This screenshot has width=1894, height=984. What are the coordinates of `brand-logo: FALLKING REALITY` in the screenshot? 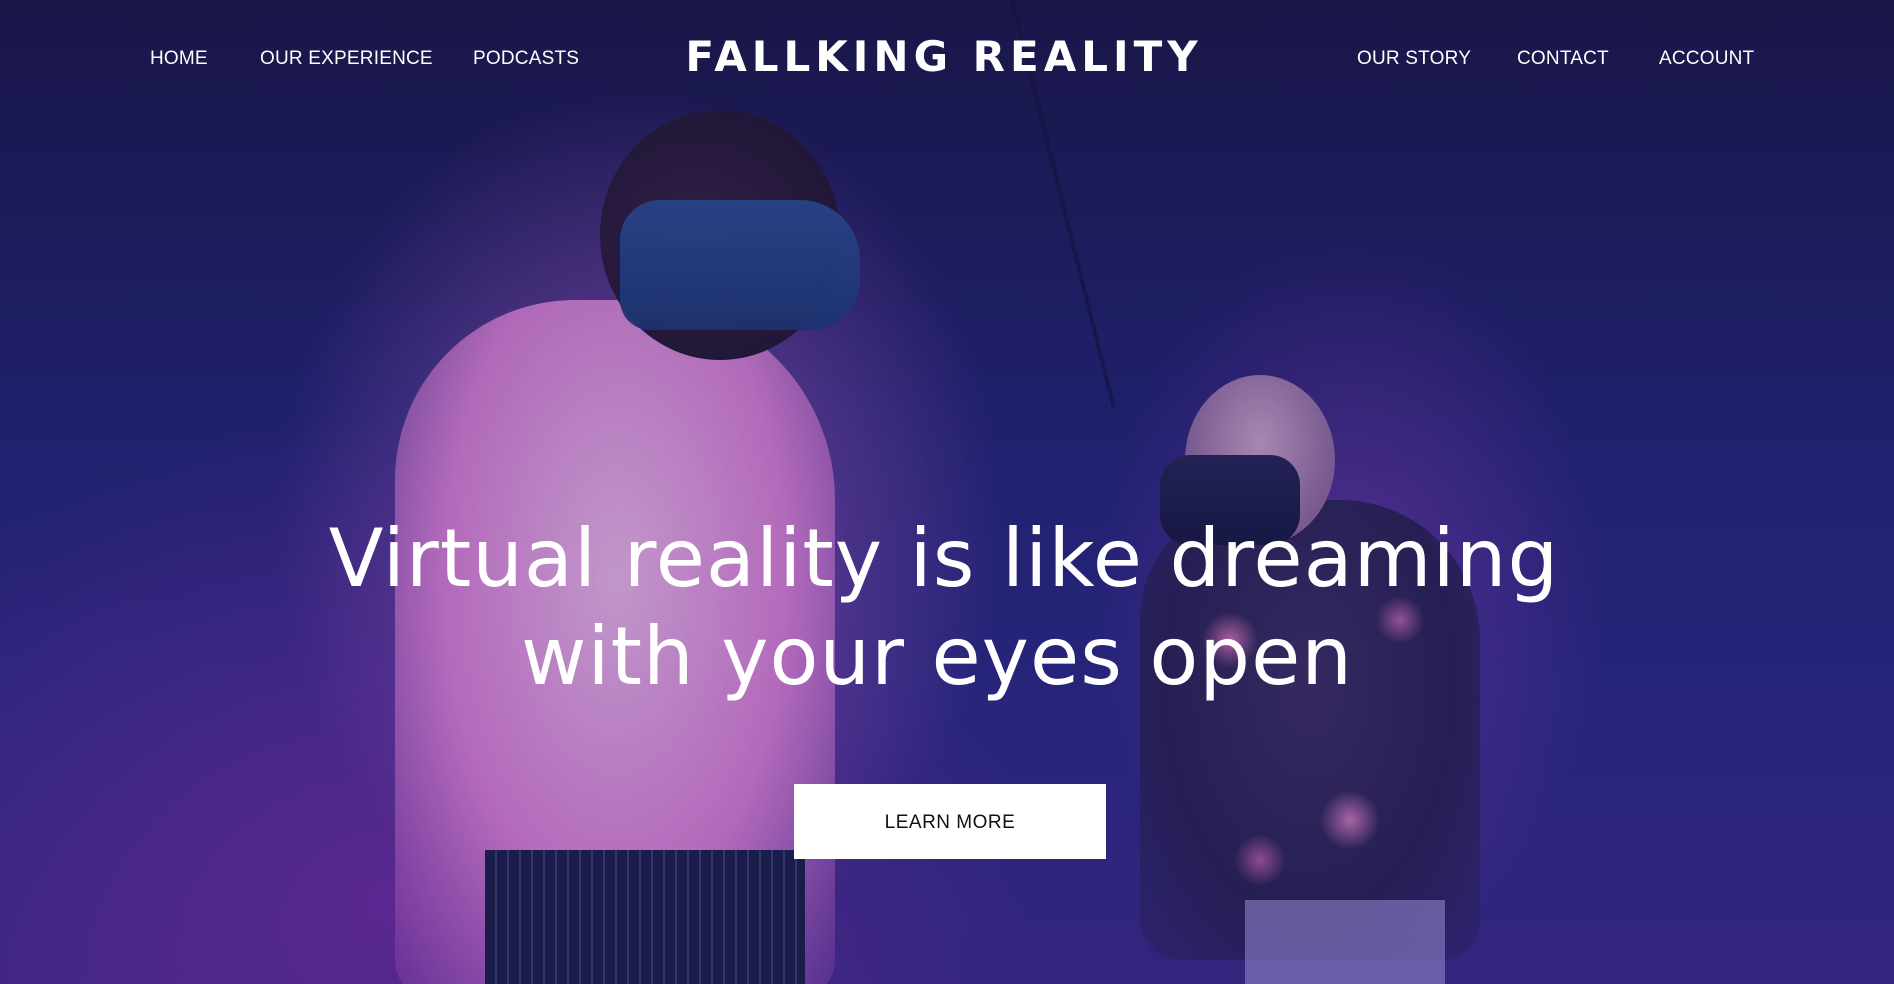 It's located at (947, 56).